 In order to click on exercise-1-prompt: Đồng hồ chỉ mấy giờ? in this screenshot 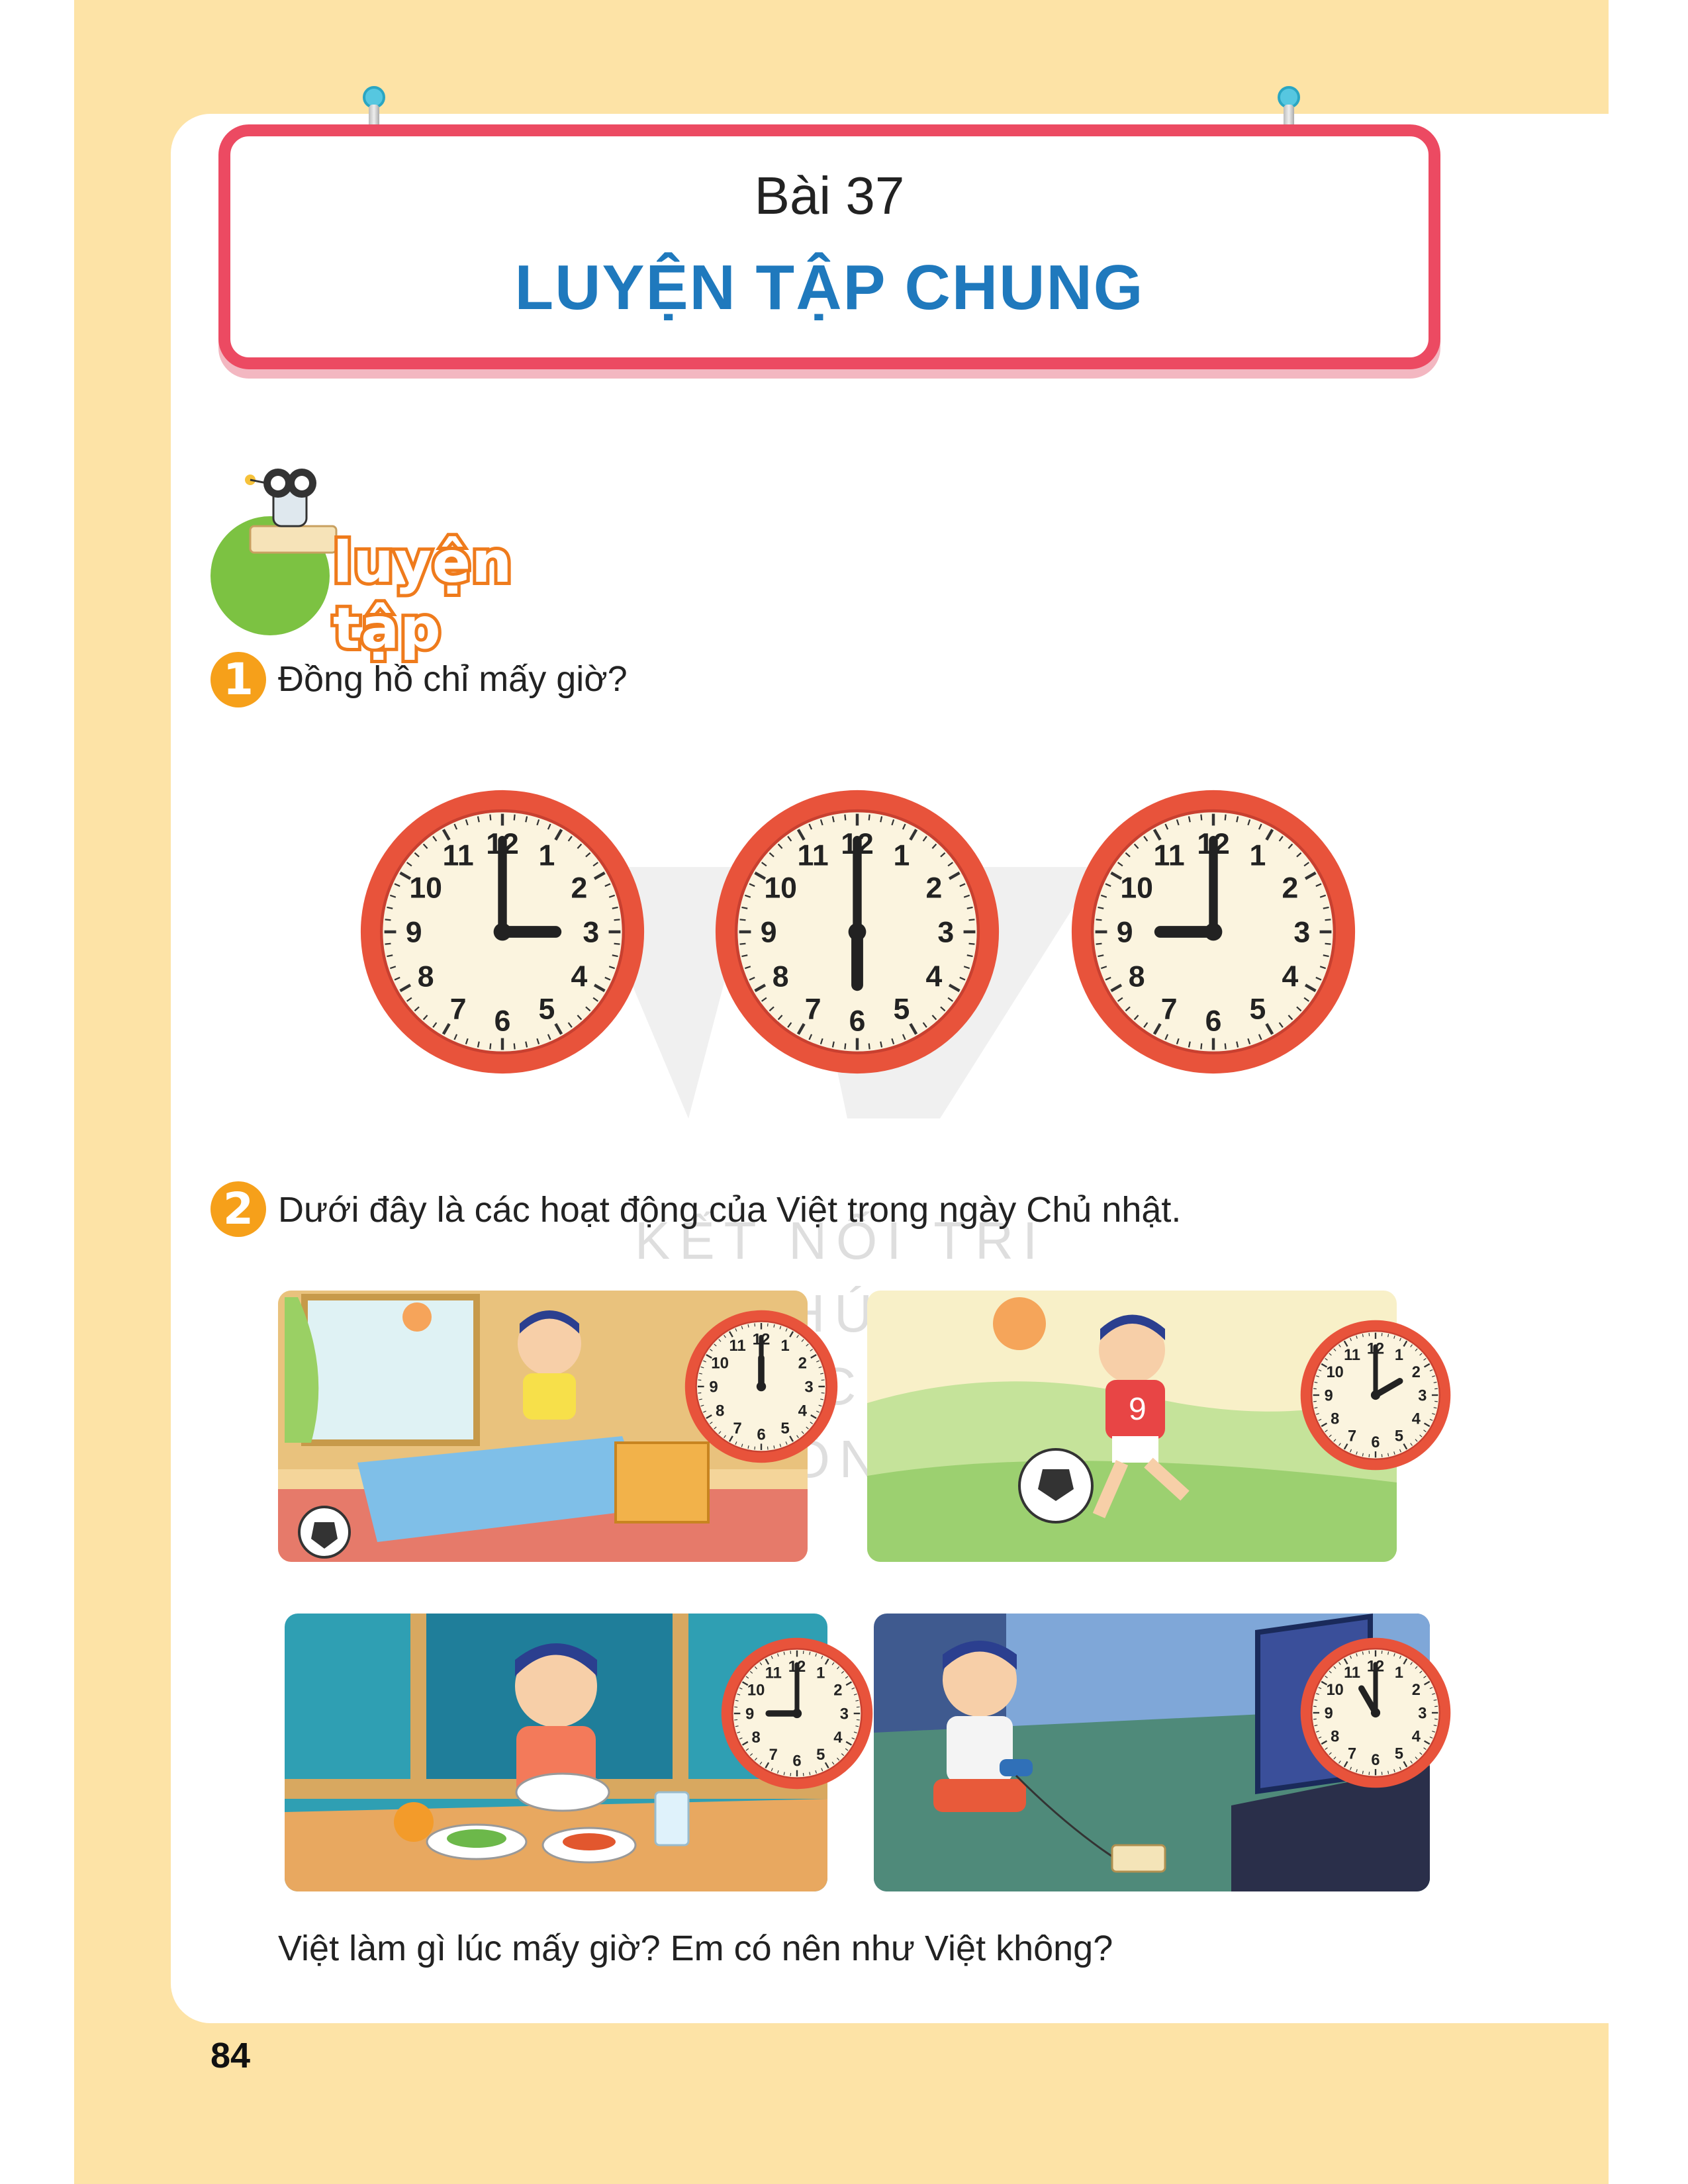, I will do `click(453, 679)`.